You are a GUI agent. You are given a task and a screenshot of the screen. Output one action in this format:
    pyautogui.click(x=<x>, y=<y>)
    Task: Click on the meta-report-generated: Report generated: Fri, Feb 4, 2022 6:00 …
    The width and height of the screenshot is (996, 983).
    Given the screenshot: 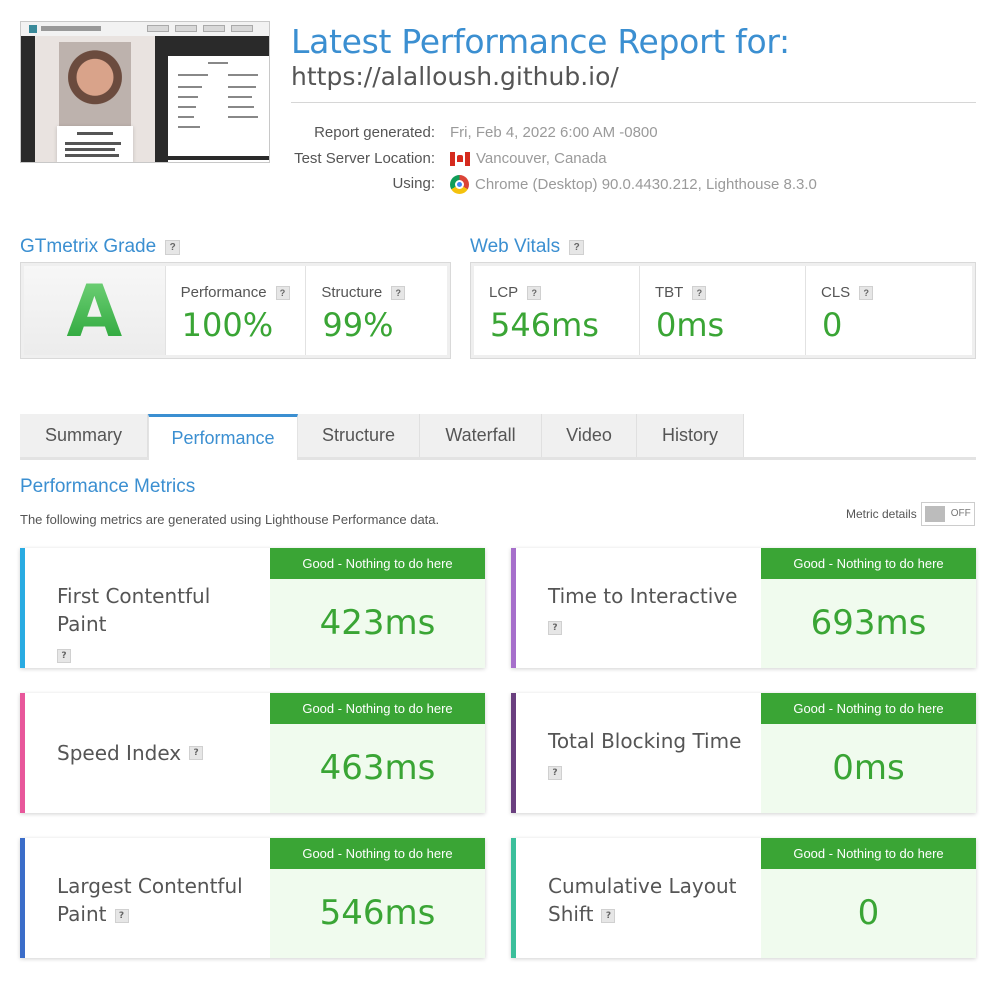 What is the action you would take?
    pyautogui.click(x=641, y=136)
    